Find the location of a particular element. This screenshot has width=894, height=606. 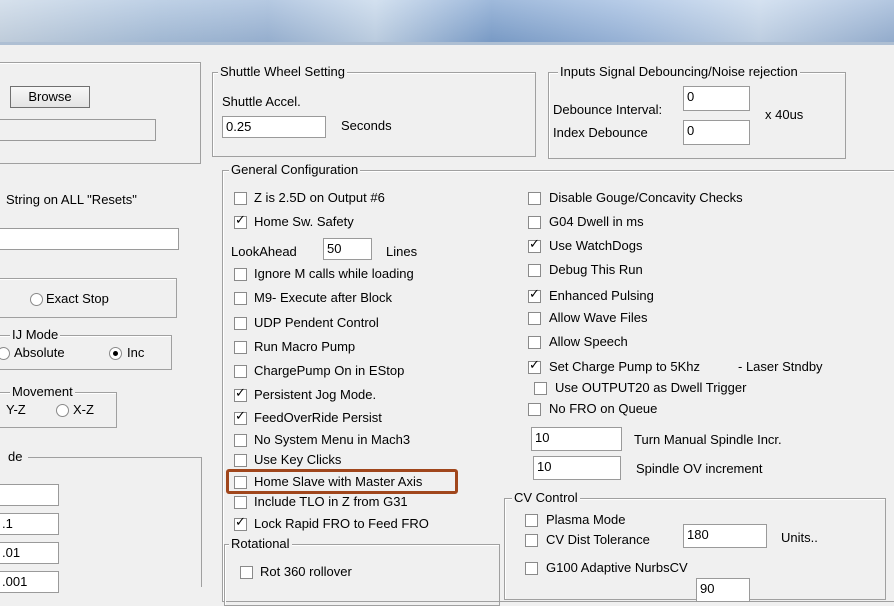

shuttle-title: Shuttle Wheel Setting is located at coordinates (283, 71).